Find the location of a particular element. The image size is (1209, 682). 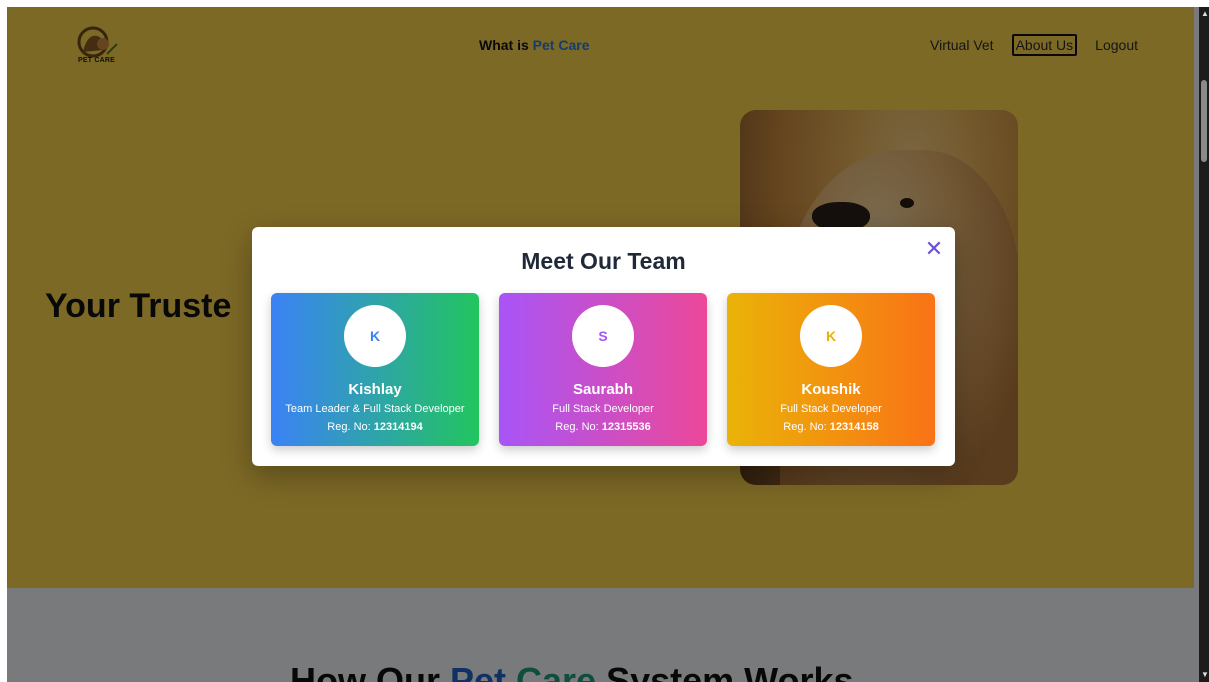

scroll-down-arrow-icon: ▼ is located at coordinates (1205, 674).